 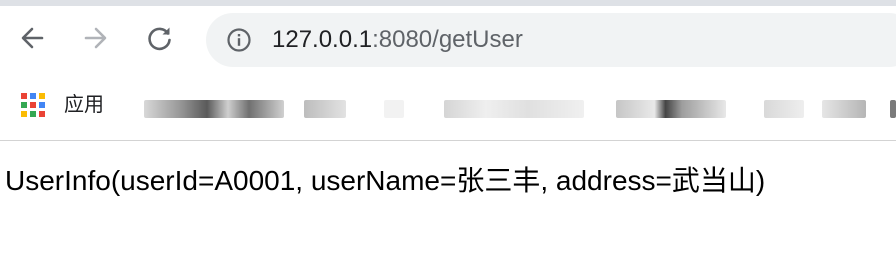 I want to click on apps-bookmark-label: 应用, so click(x=84, y=104).